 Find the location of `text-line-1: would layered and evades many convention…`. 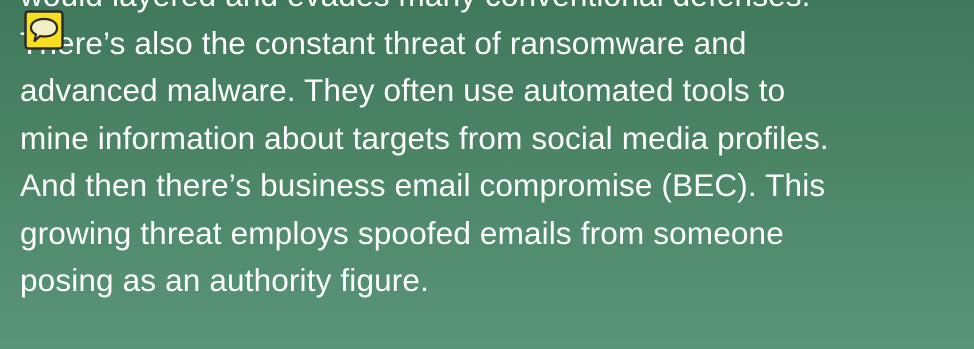

text-line-1: would layered and evades many convention… is located at coordinates (492, 10).